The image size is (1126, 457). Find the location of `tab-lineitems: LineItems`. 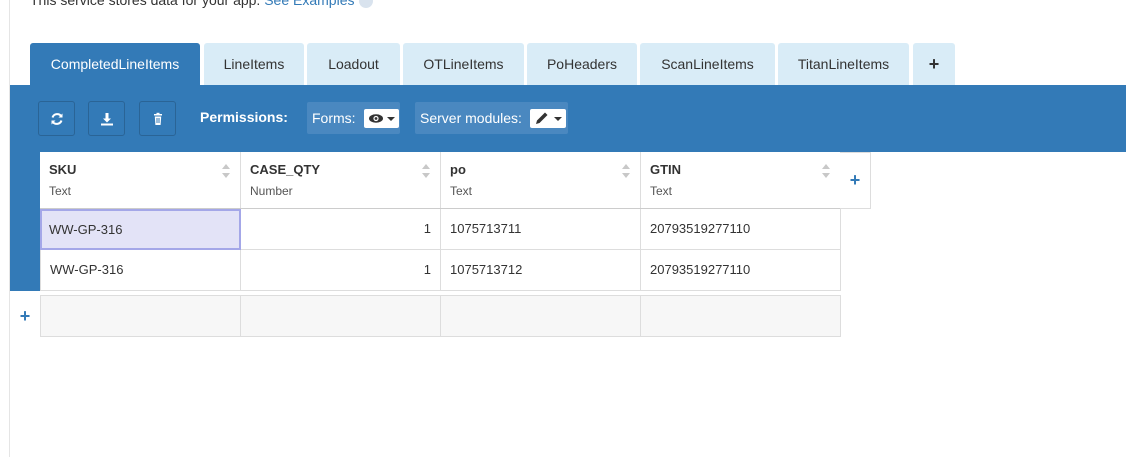

tab-lineitems: LineItems is located at coordinates (254, 64).